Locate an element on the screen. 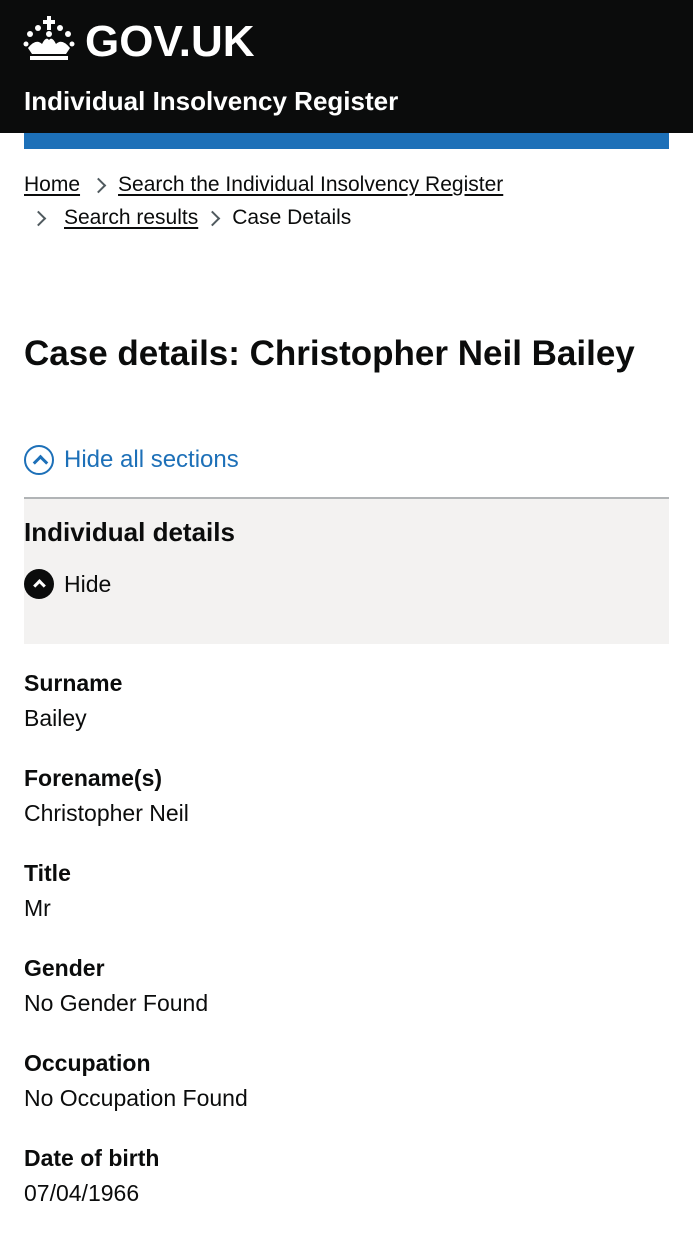 This screenshot has width=693, height=1238. detail-value: No Gender Found is located at coordinates (116, 1003).